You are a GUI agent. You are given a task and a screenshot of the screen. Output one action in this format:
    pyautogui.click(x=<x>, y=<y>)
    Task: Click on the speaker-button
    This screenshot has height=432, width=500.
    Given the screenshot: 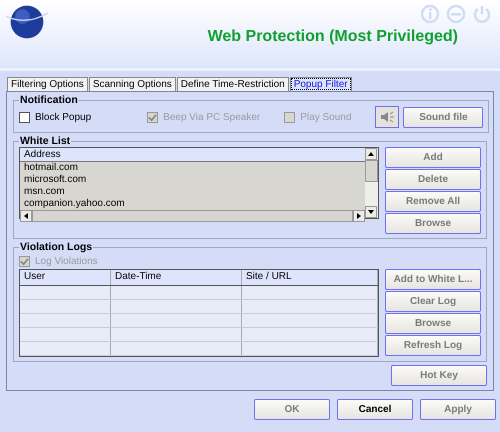 What is the action you would take?
    pyautogui.click(x=387, y=117)
    